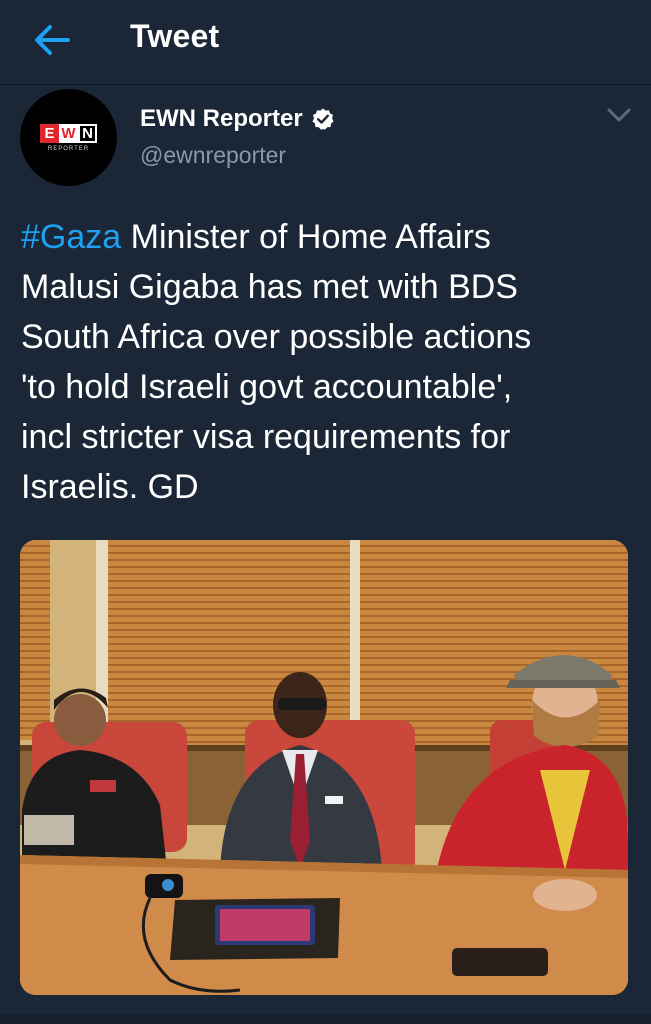  I want to click on author-display-name: EWN Reporter, so click(221, 119).